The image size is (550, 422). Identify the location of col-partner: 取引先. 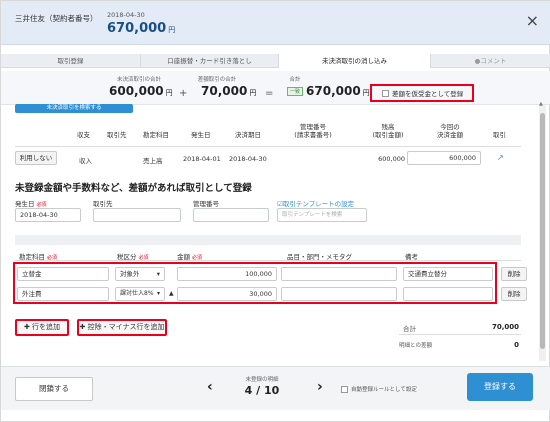
(117, 135).